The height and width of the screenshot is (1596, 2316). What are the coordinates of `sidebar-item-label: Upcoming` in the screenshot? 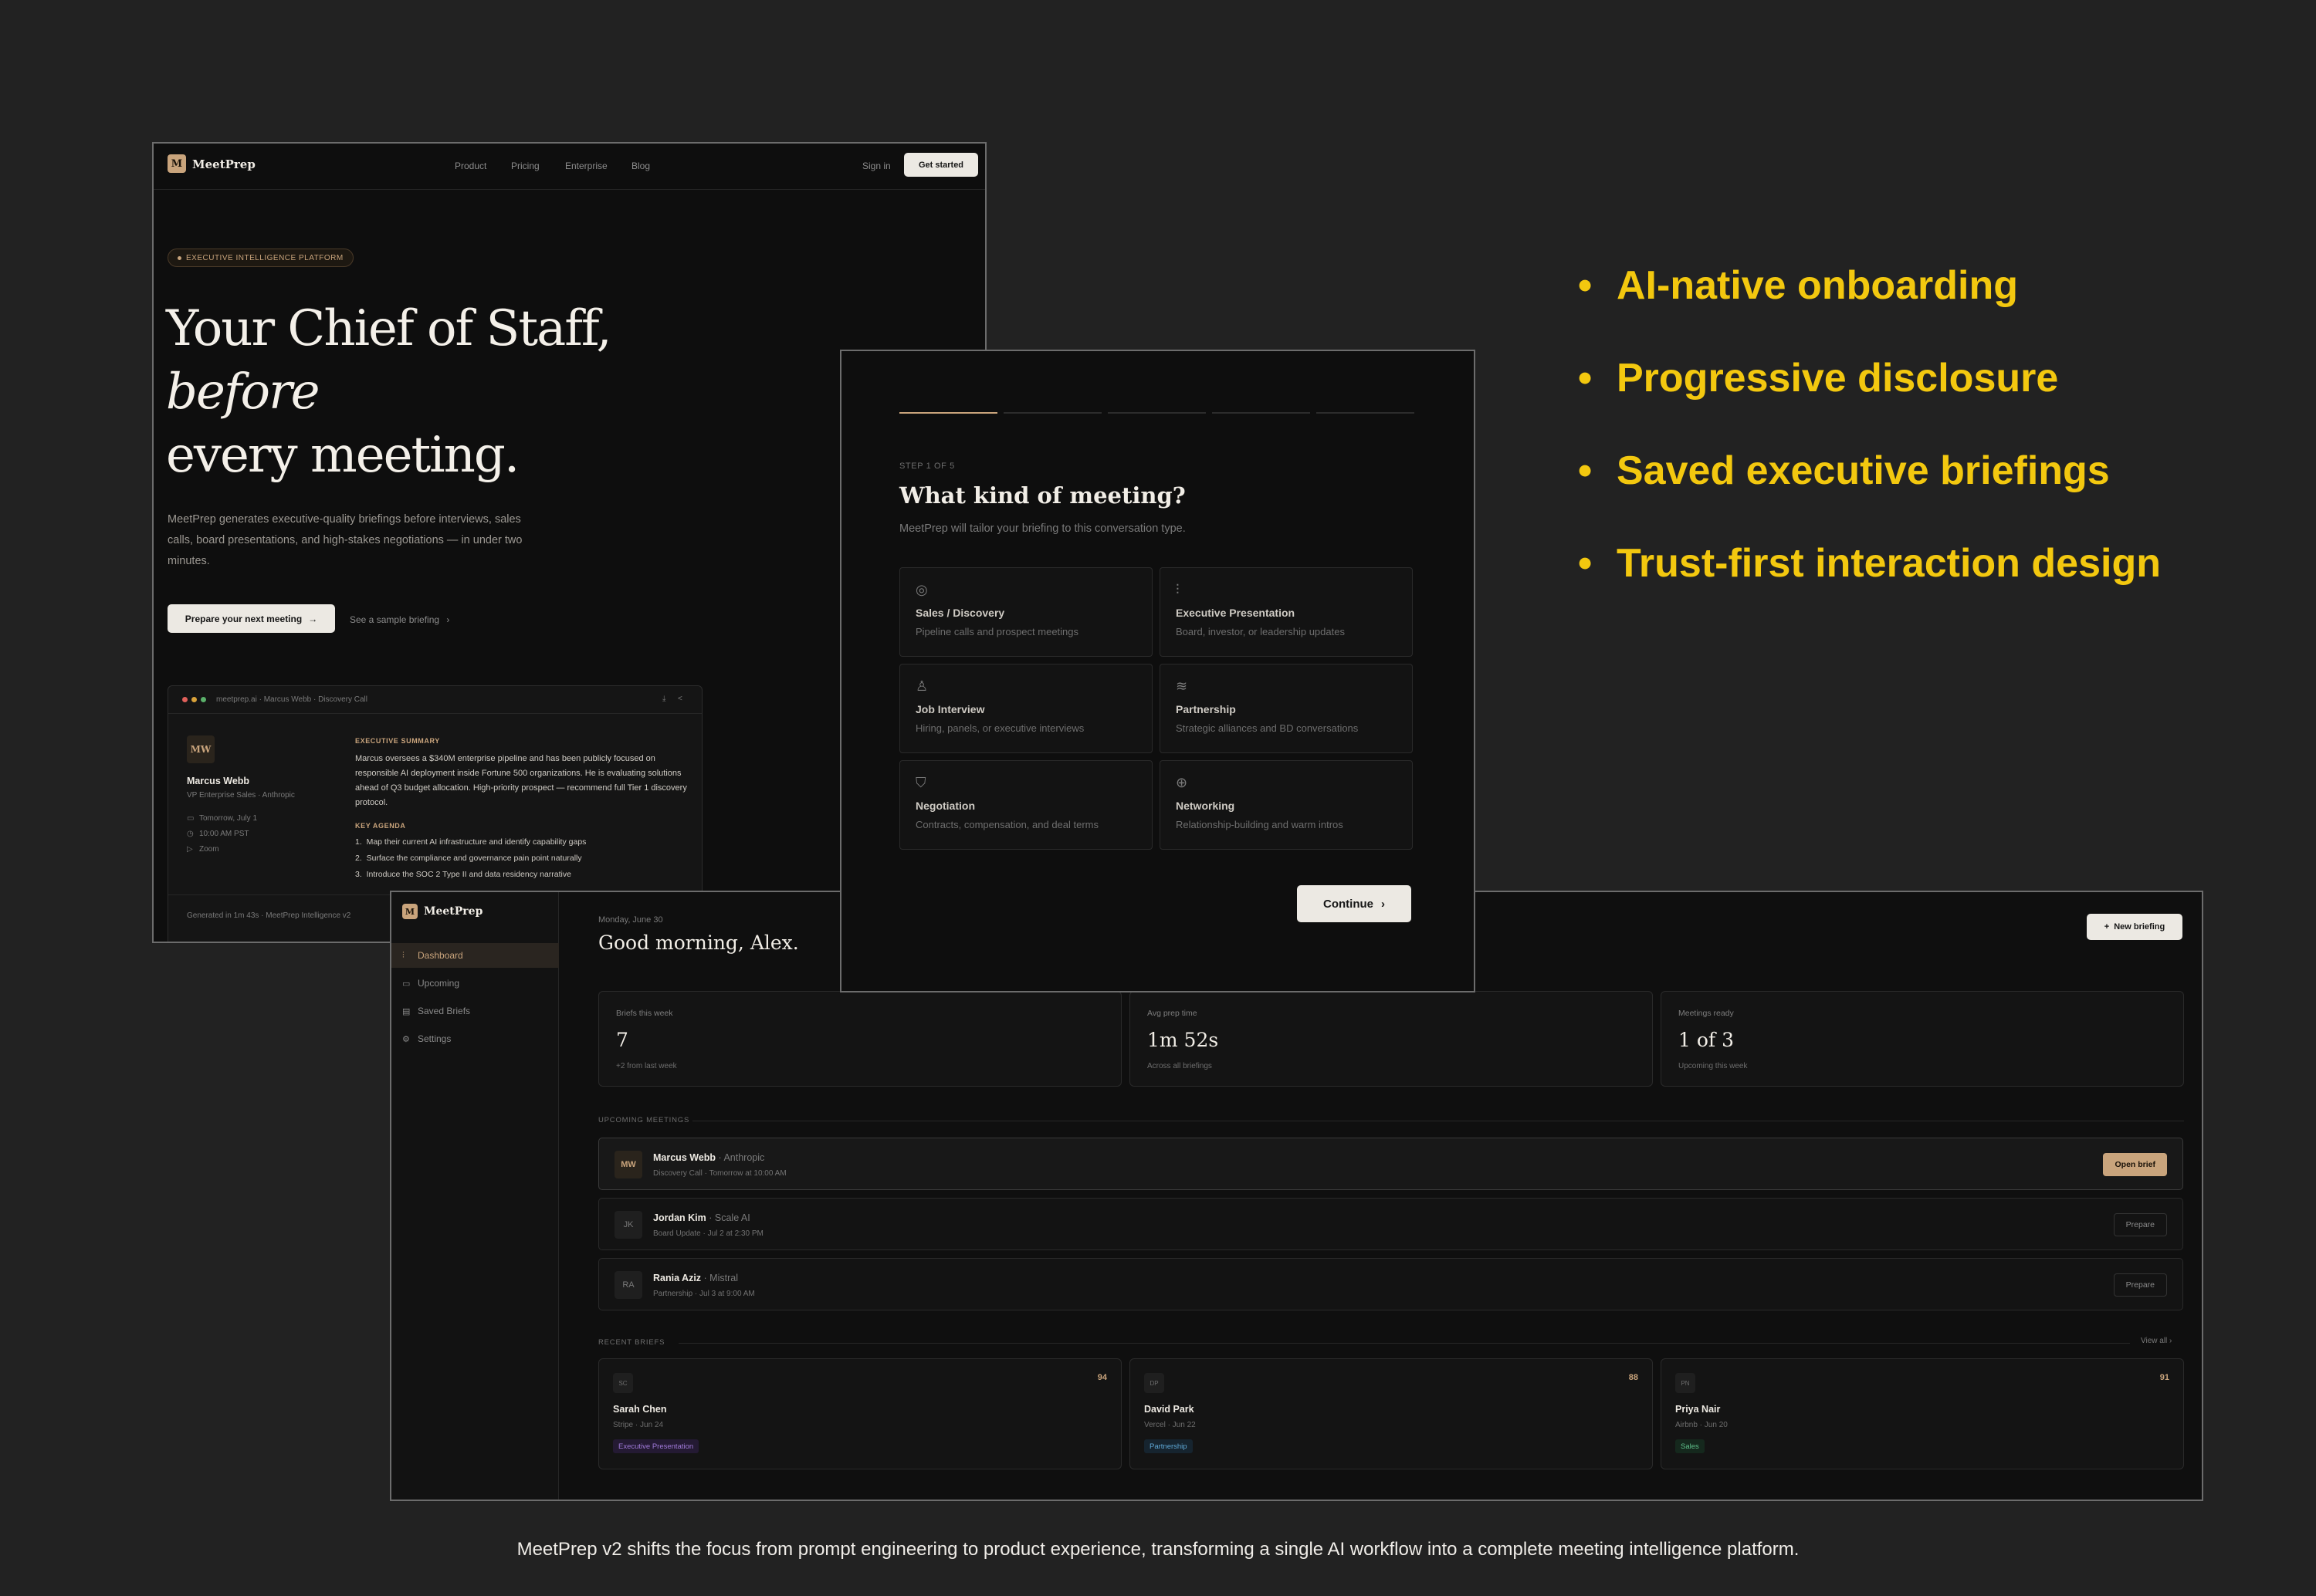 It's located at (439, 983).